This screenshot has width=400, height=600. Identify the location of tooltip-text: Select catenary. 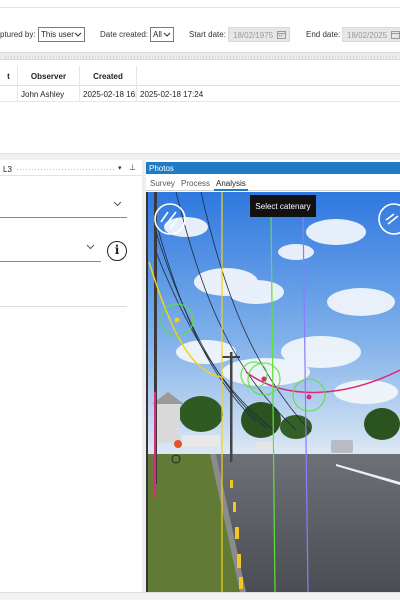
(282, 206).